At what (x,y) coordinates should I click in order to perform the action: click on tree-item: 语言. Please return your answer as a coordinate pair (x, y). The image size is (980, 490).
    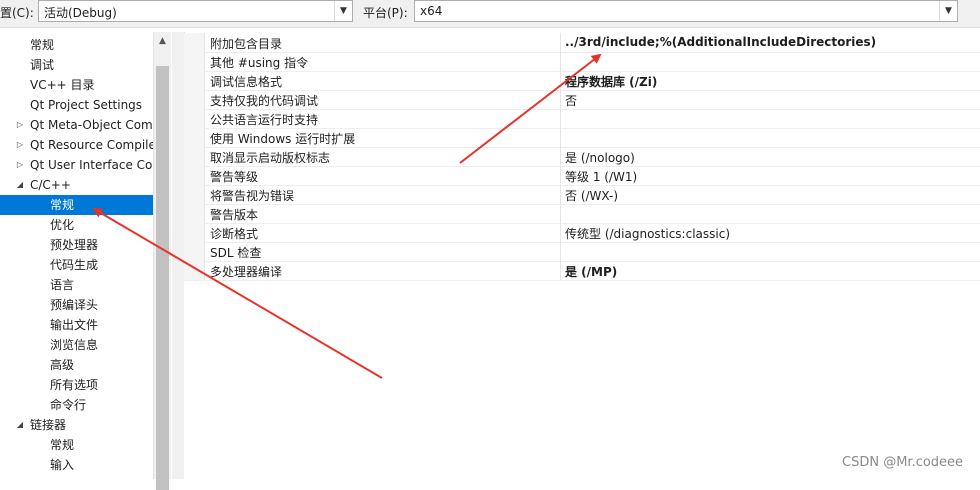
    Looking at the image, I should click on (76, 285).